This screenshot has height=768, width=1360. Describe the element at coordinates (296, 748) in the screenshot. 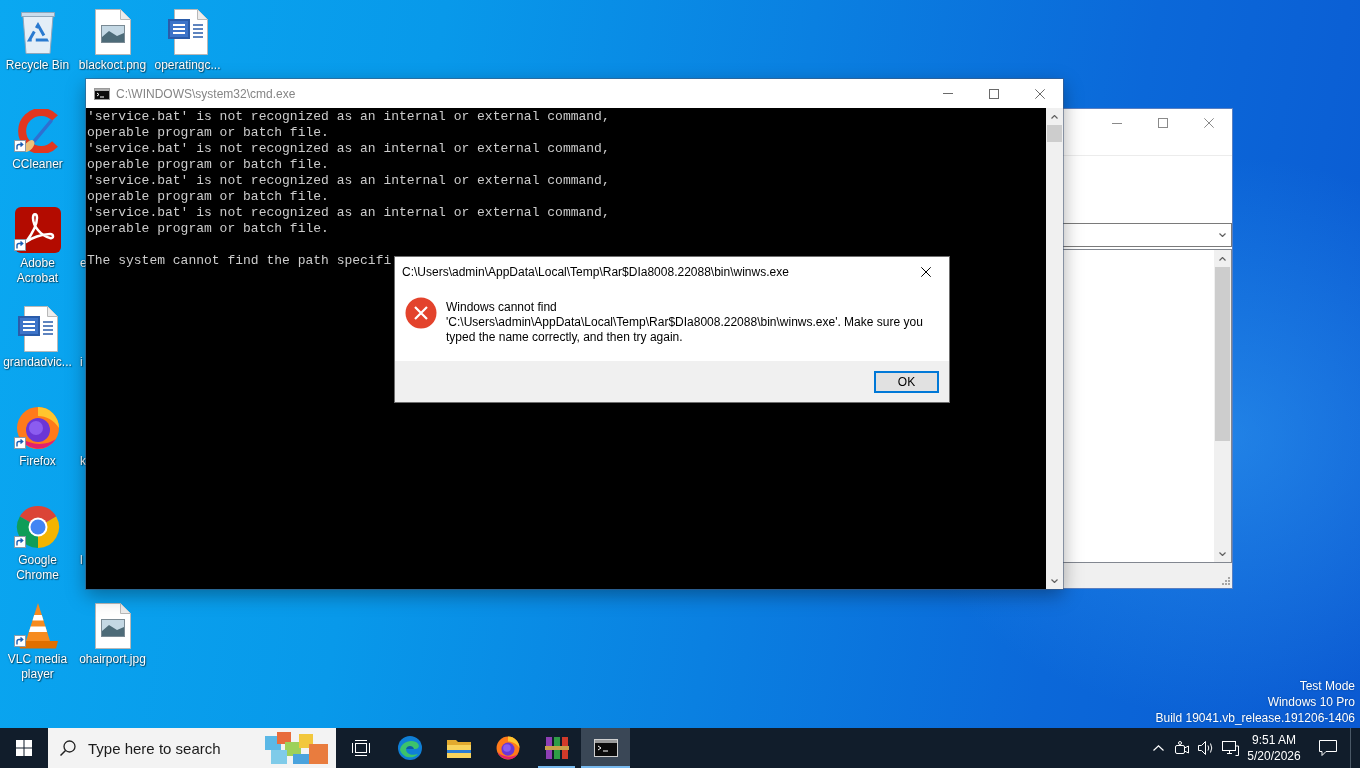

I see `puzzle-pieces-icon` at that location.